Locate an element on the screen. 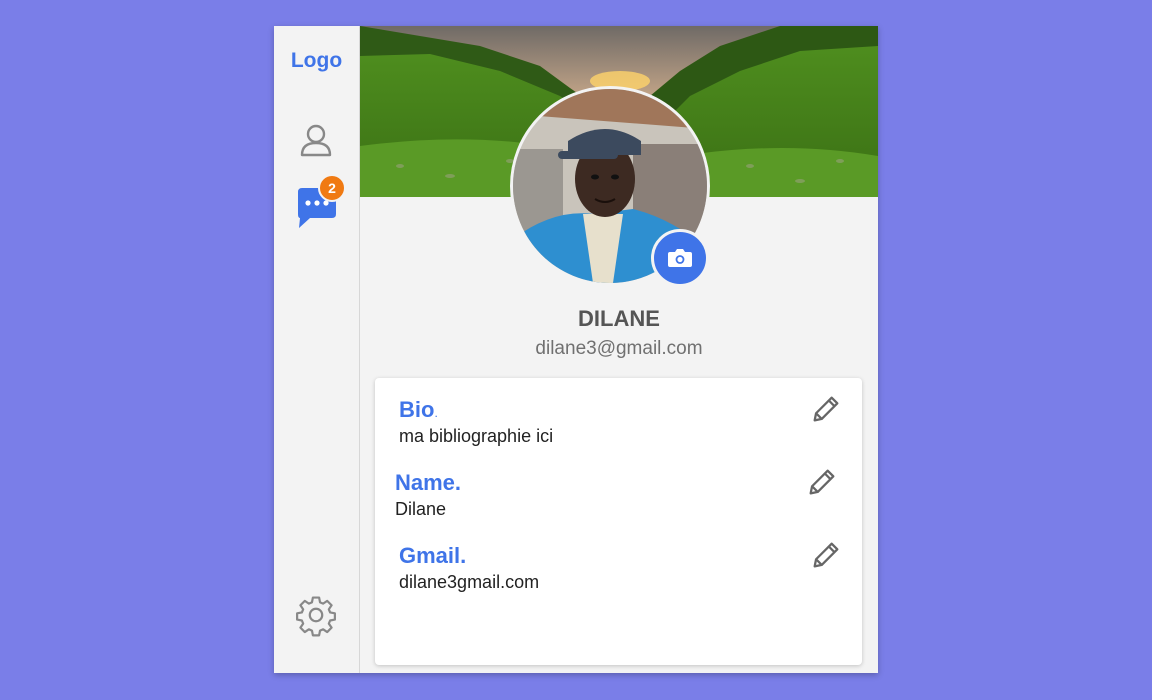  edit-bio-button is located at coordinates (826, 409).